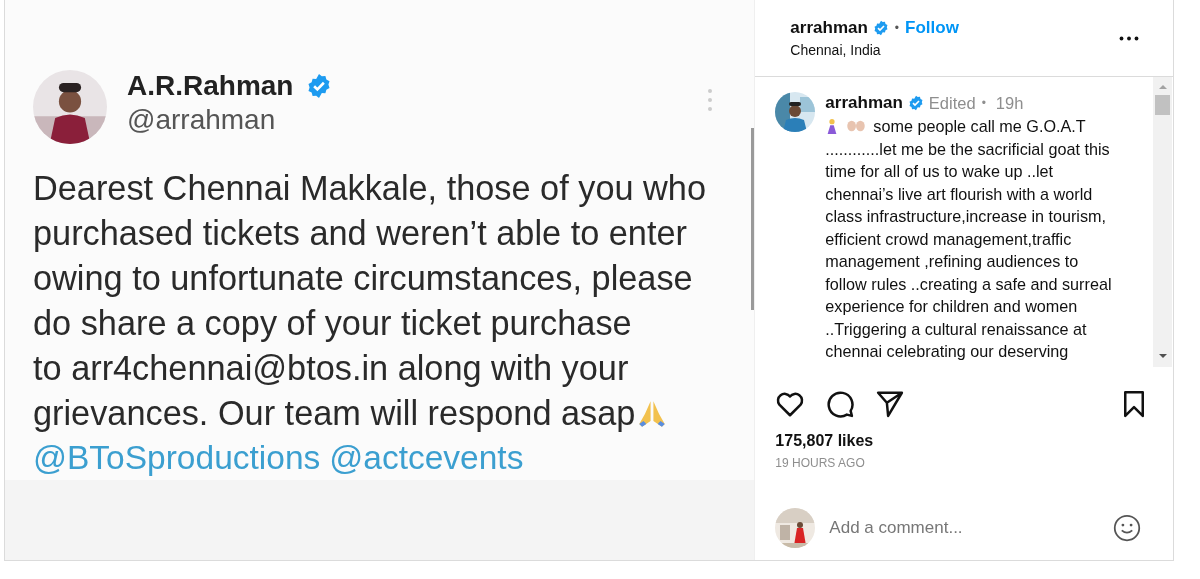 Image resolution: width=1200 pixels, height=579 pixels. What do you see at coordinates (1009, 103) in the screenshot?
I see `post-time: 19h` at bounding box center [1009, 103].